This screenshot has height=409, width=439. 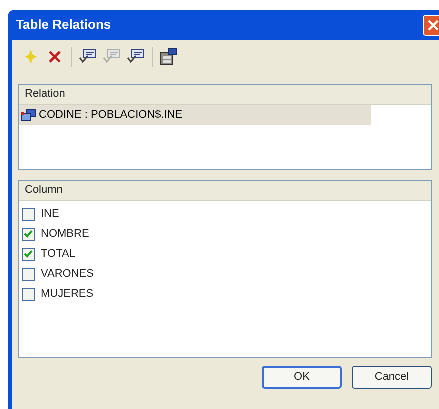 I want to click on relation-label: CODINE : POBLACION$.INE, so click(x=111, y=115).